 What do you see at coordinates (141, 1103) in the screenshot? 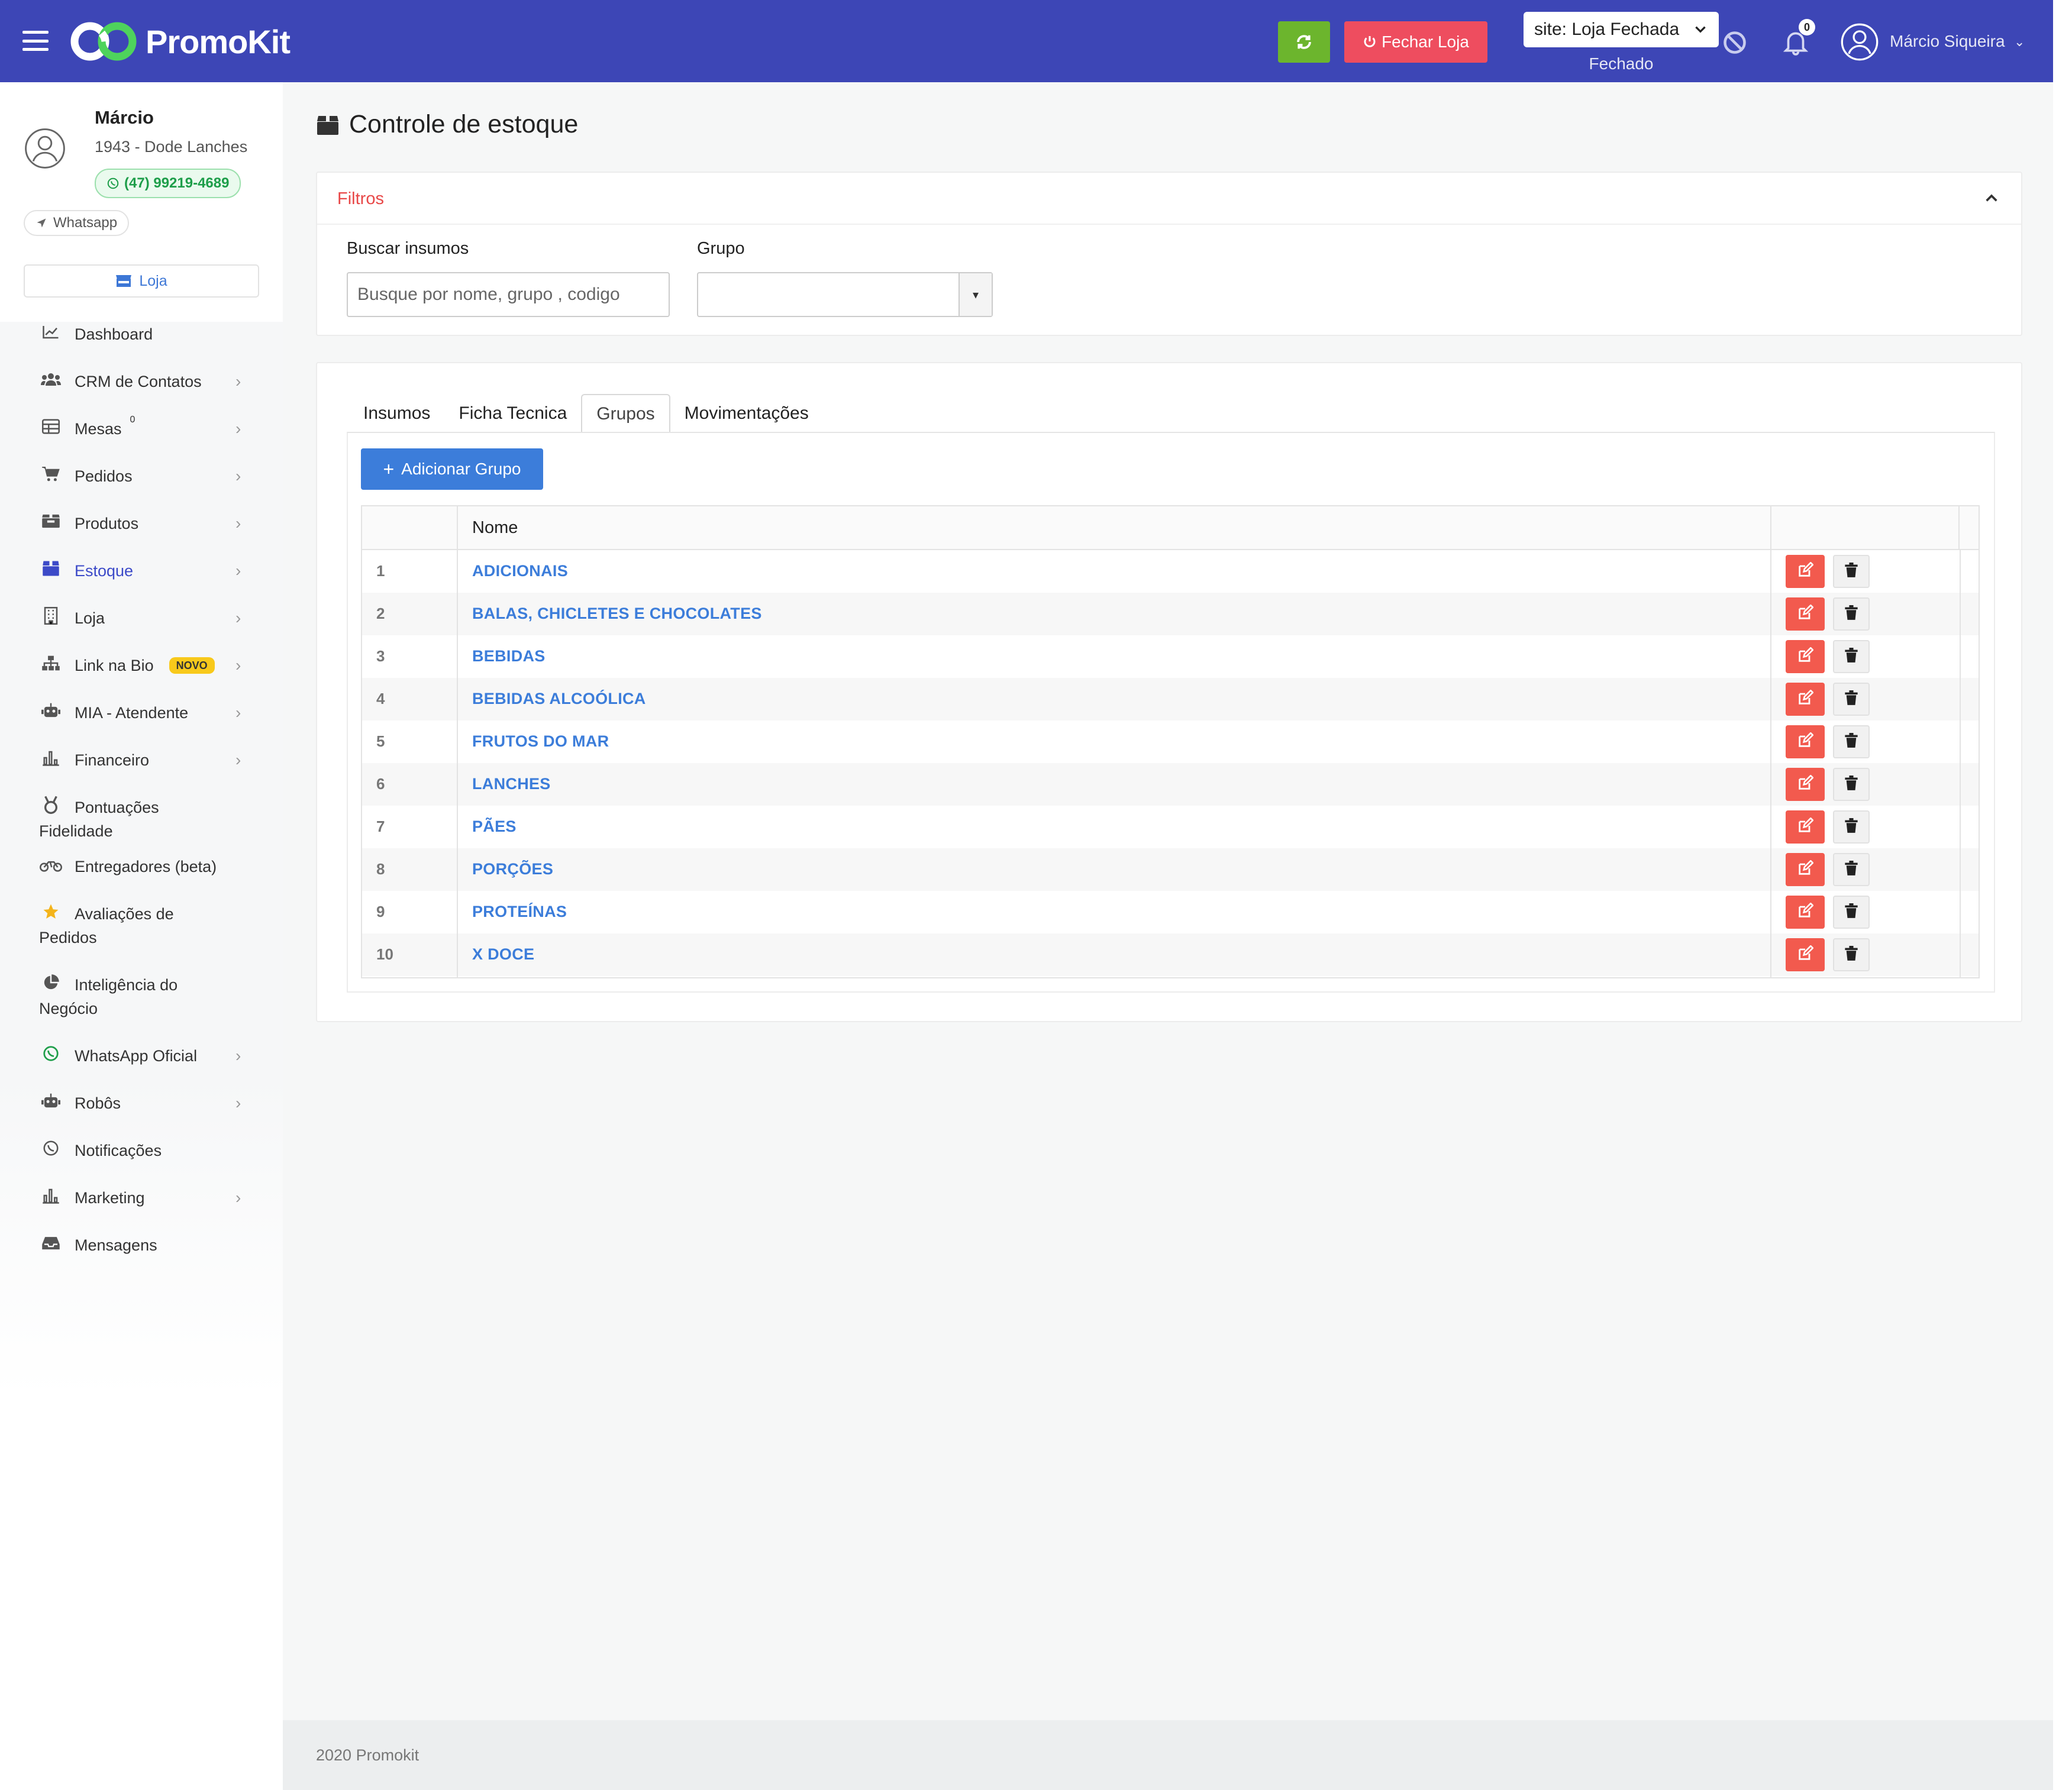
I see `sidebar-item-rob-s: Robôs ›` at bounding box center [141, 1103].